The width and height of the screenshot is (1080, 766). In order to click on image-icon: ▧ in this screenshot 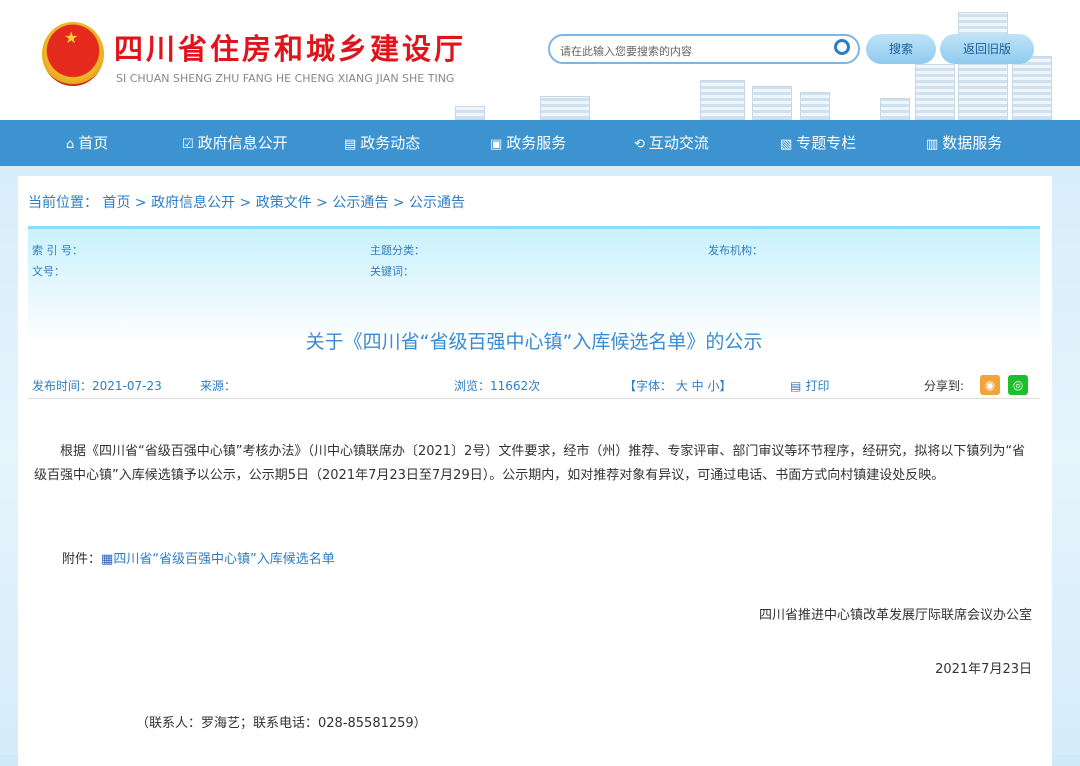, I will do `click(786, 144)`.